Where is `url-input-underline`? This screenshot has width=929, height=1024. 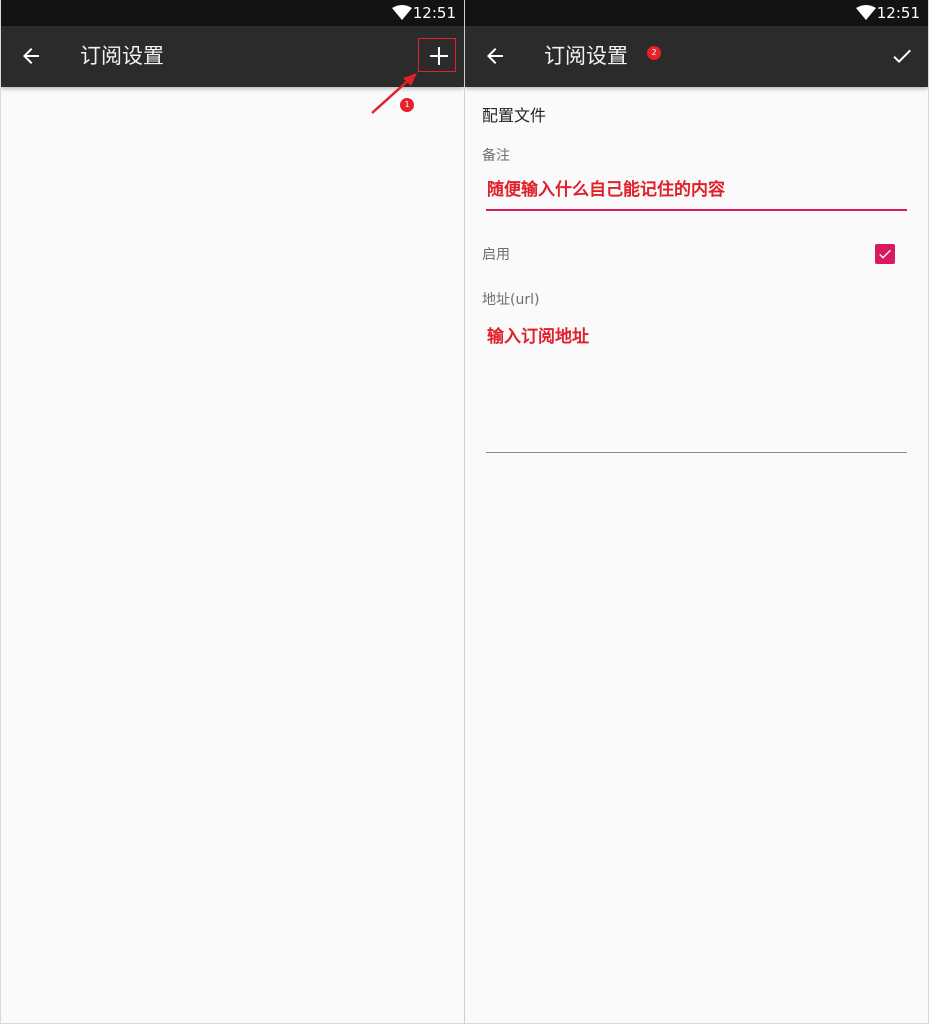
url-input-underline is located at coordinates (696, 452).